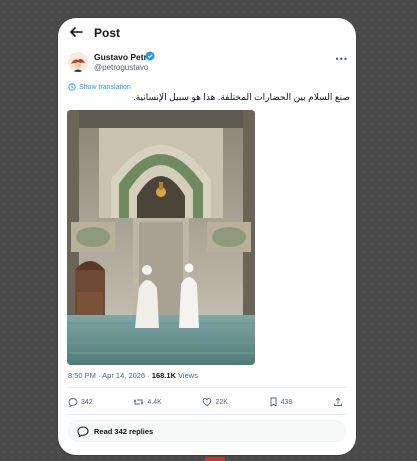  I want to click on post-meta: 8:50 PM · Apr 14, 2026 · 168.1K Views, so click(133, 375).